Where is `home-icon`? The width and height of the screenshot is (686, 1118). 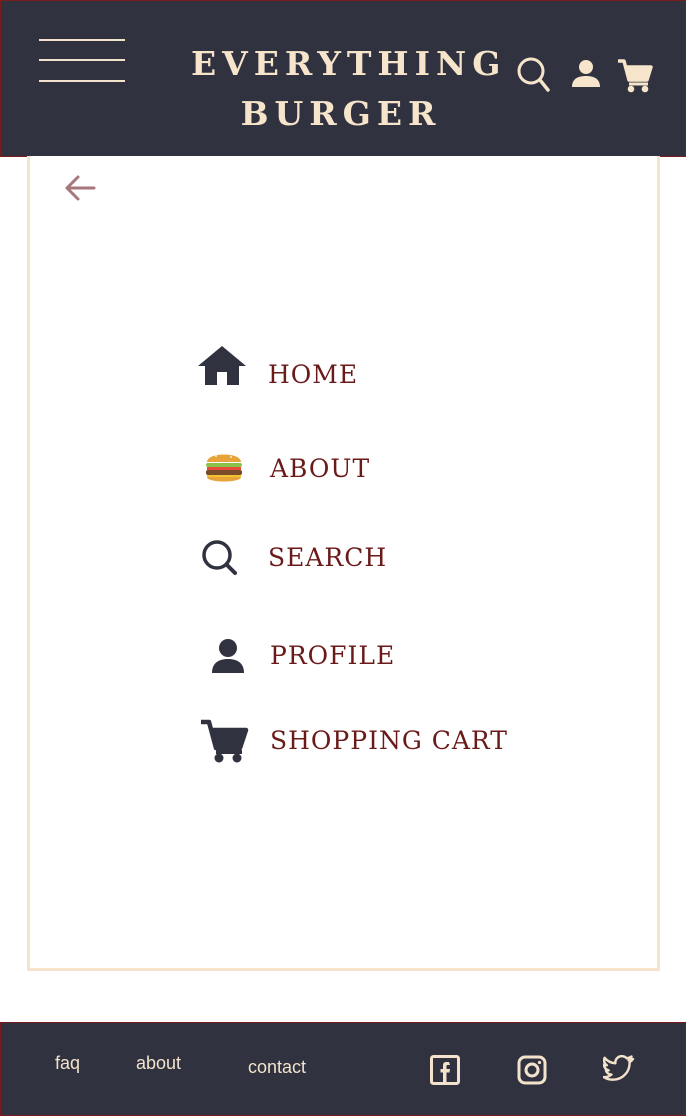 home-icon is located at coordinates (222, 365).